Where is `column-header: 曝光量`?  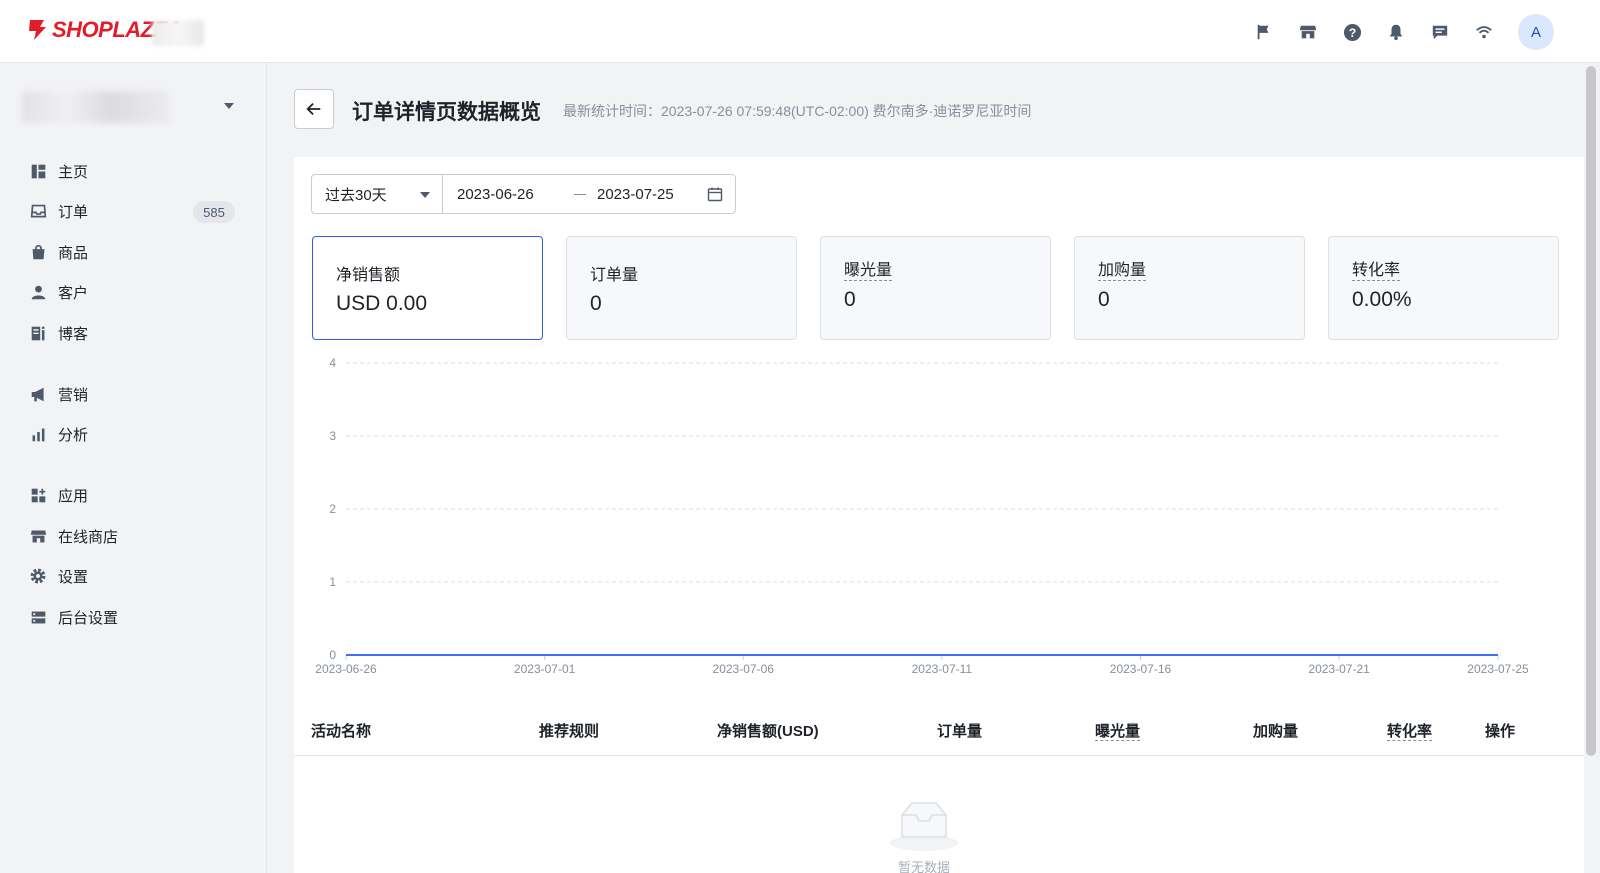 column-header: 曝光量 is located at coordinates (1118, 732).